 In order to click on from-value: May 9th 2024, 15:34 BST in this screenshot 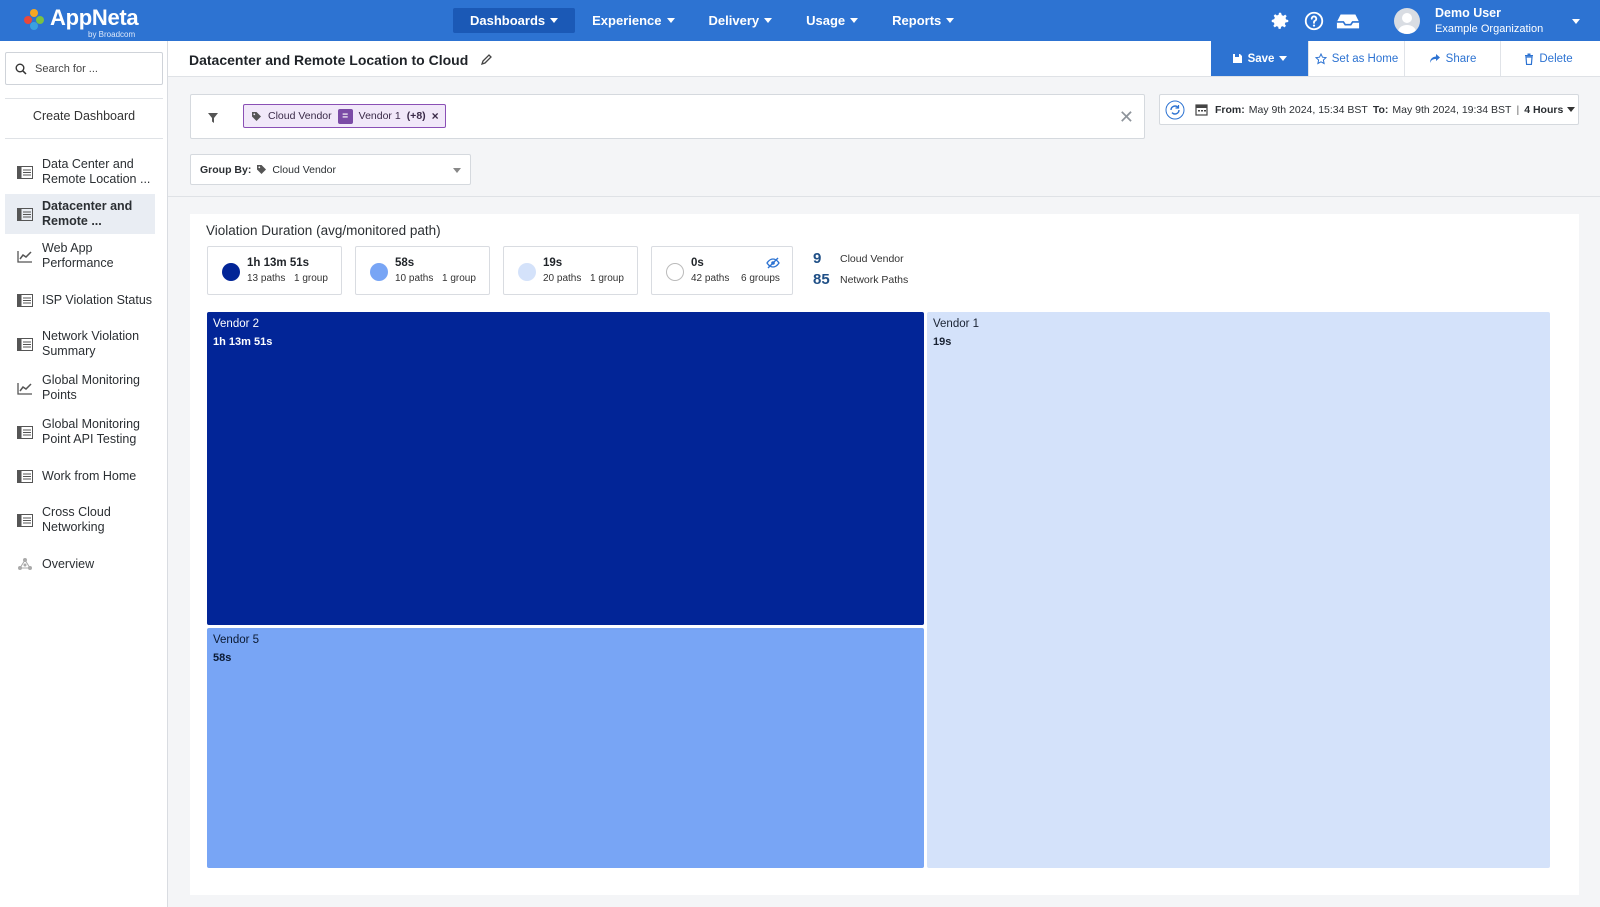, I will do `click(1308, 109)`.